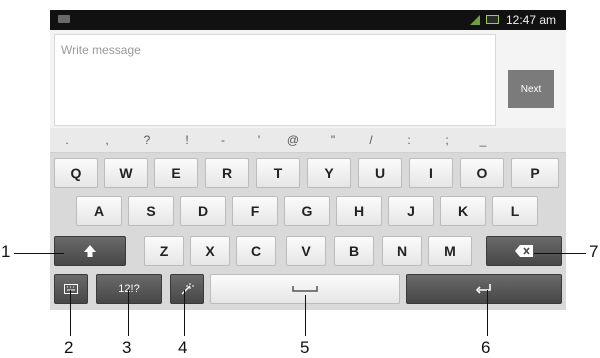 The width and height of the screenshot is (600, 358). Describe the element at coordinates (447, 140) in the screenshot. I see `symbol-key: ;` at that location.